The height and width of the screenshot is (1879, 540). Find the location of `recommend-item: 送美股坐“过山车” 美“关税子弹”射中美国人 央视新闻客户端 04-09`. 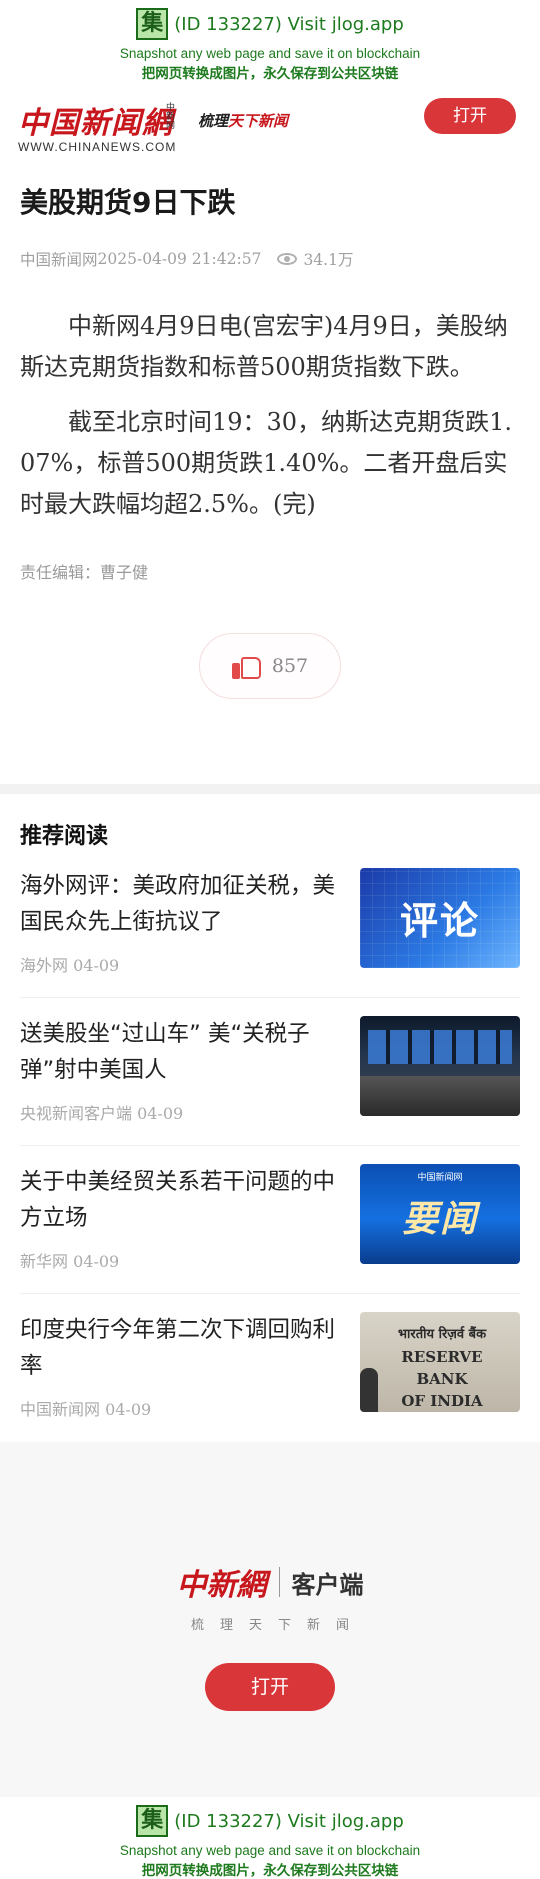

recommend-item: 送美股坐“过山车” 美“关税子弹”射中美国人 央视新闻客户端 04-09 is located at coordinates (270, 1072).